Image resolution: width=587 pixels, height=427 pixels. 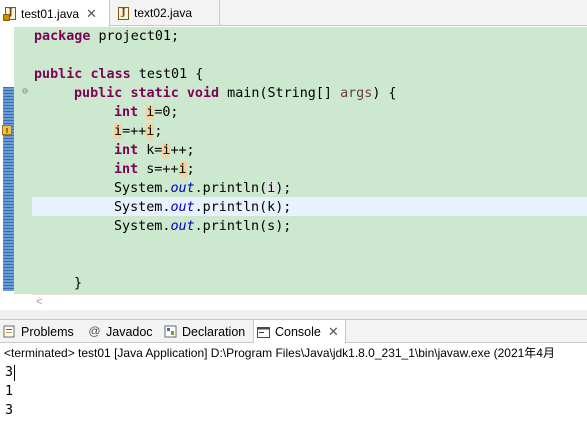 I want to click on code-line-7: int k=i++;, so click(x=154, y=150).